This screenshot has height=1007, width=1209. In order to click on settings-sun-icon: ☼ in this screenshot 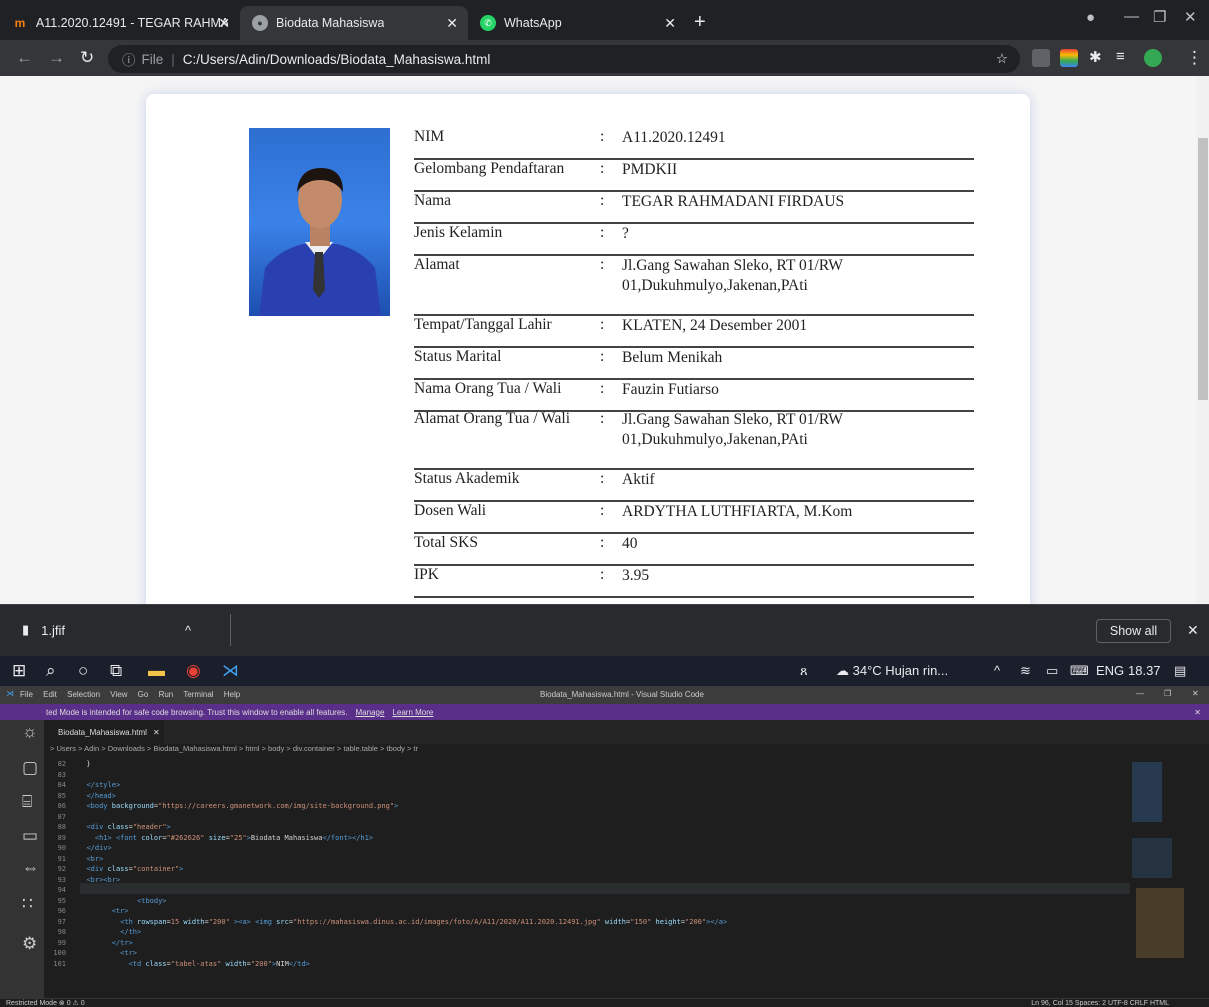, I will do `click(30, 732)`.